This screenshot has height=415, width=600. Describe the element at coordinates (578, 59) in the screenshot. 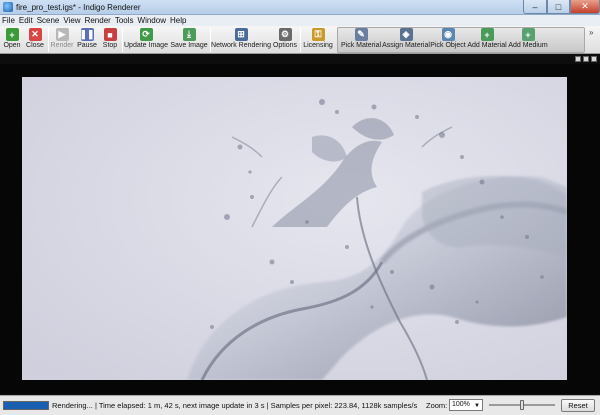

I see `panel-float-button` at that location.